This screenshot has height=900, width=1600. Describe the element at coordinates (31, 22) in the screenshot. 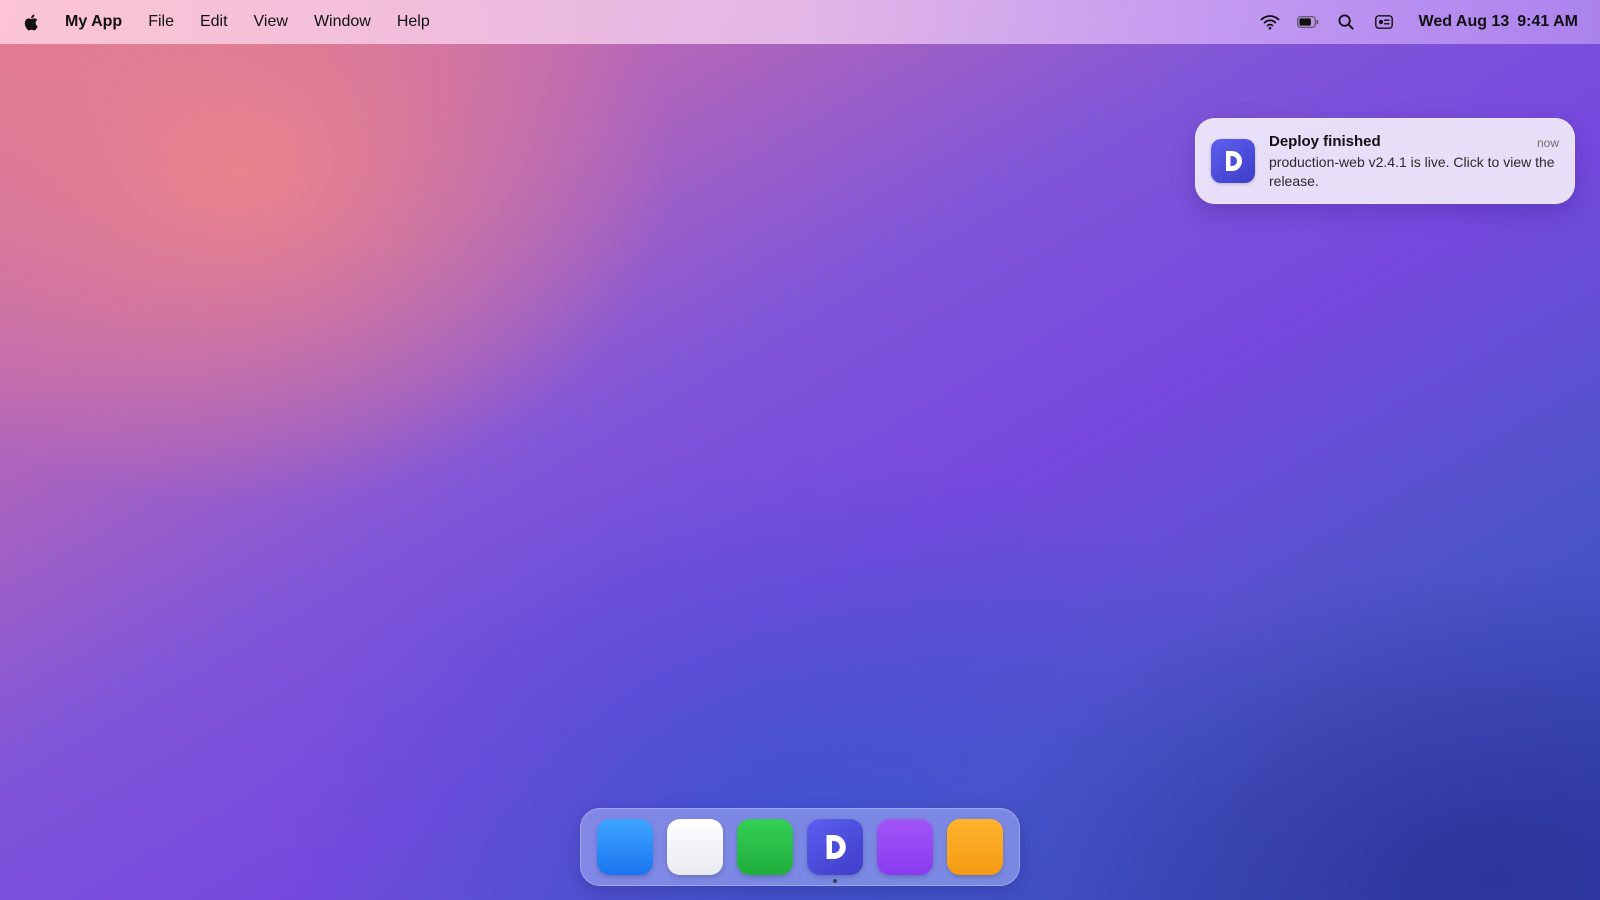

I see `apple-icon` at that location.